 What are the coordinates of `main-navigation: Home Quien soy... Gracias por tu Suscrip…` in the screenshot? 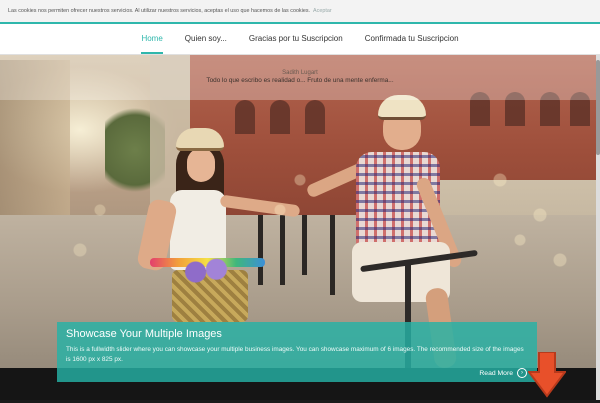 It's located at (300, 39).